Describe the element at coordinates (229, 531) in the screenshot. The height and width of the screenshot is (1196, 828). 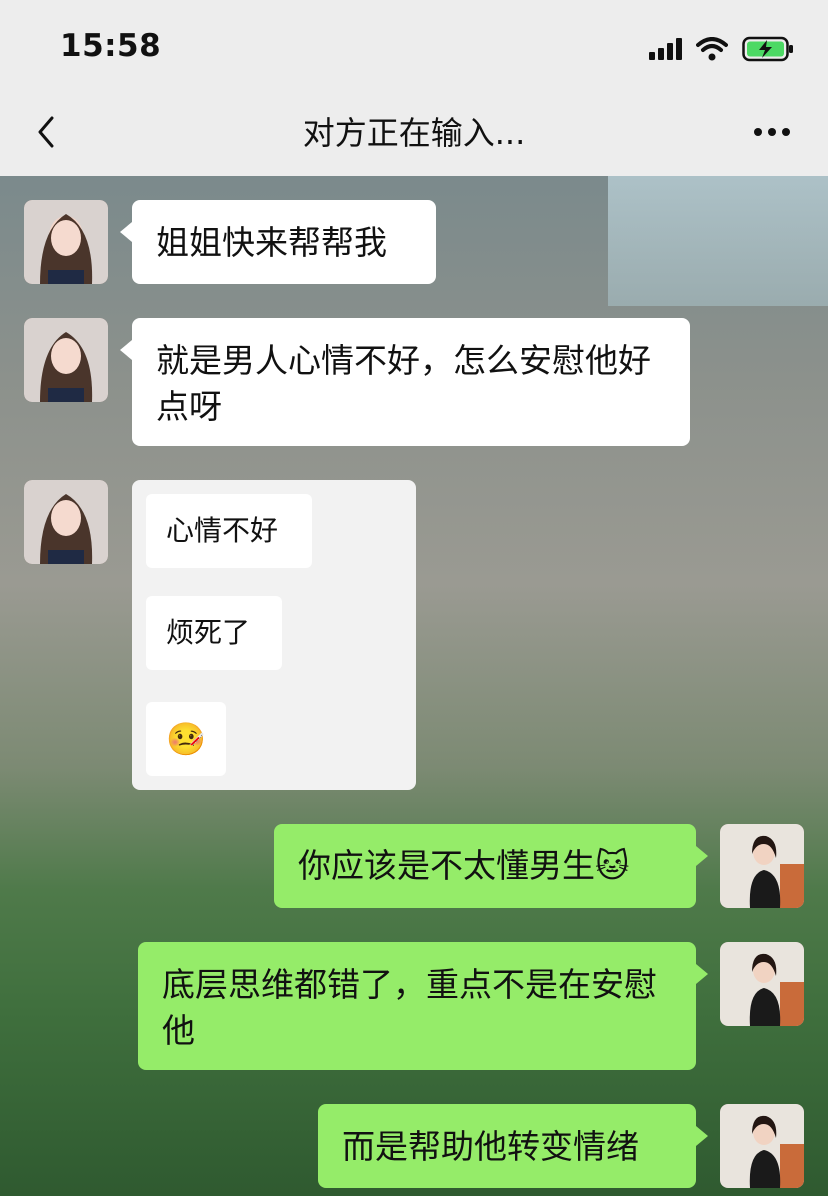
I see `quoted-message: 心情不好` at that location.